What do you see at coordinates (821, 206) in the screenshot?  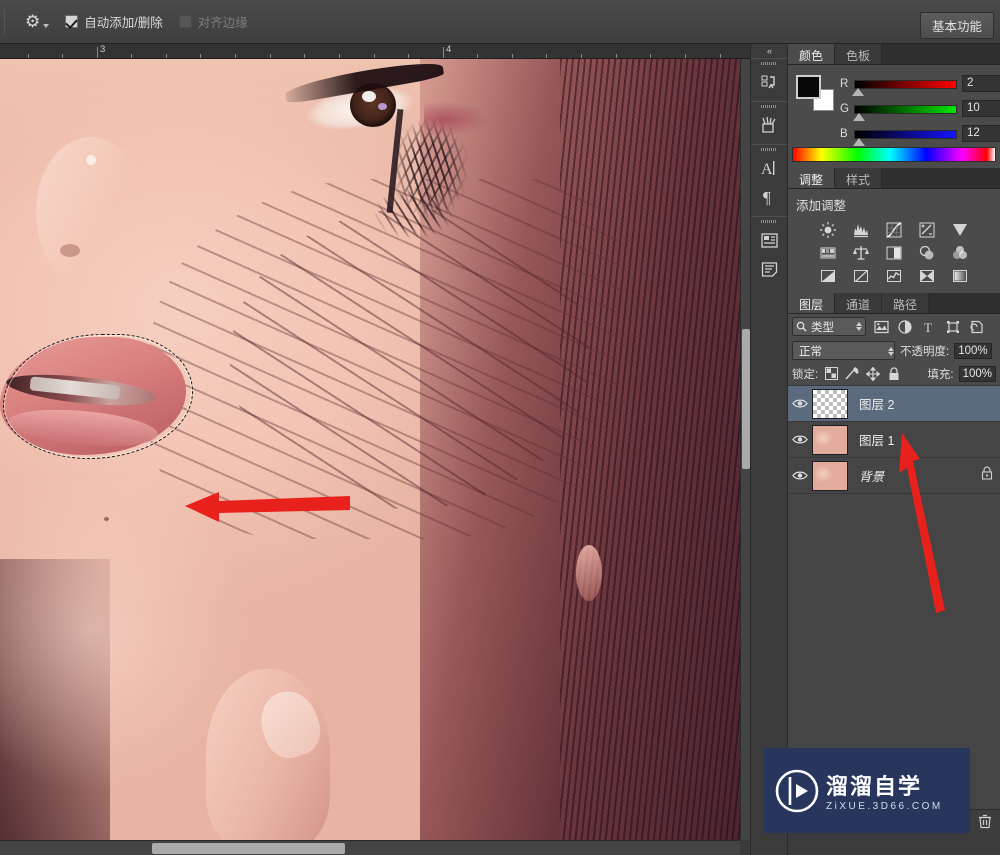 I see `add-adjustment-title: 添加调整` at bounding box center [821, 206].